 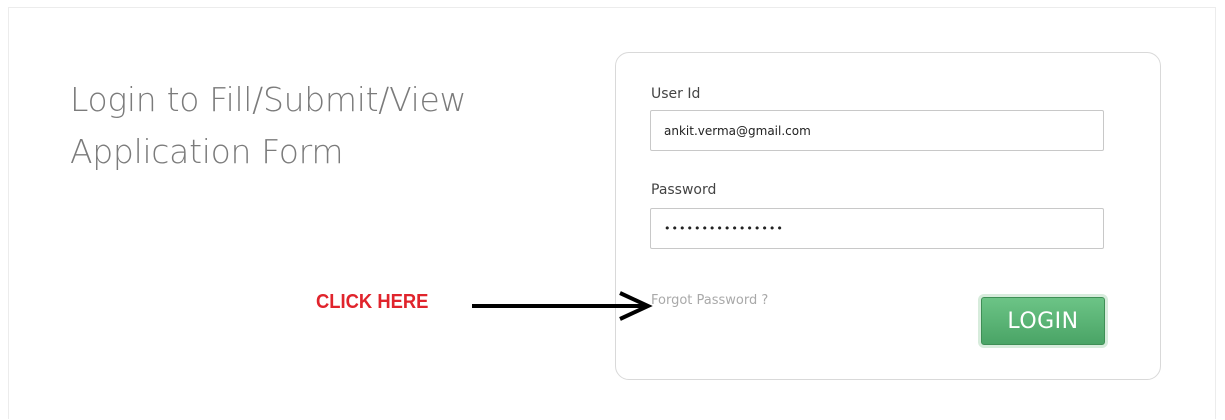 I want to click on password-input, so click(x=877, y=228).